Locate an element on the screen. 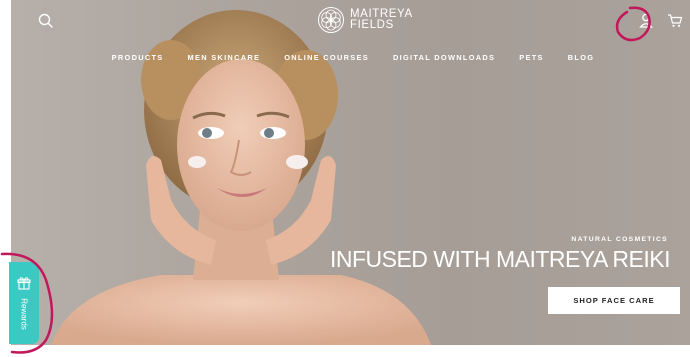 The image size is (690, 357). brand-logo: MAITREYA FIELDS is located at coordinates (365, 20).